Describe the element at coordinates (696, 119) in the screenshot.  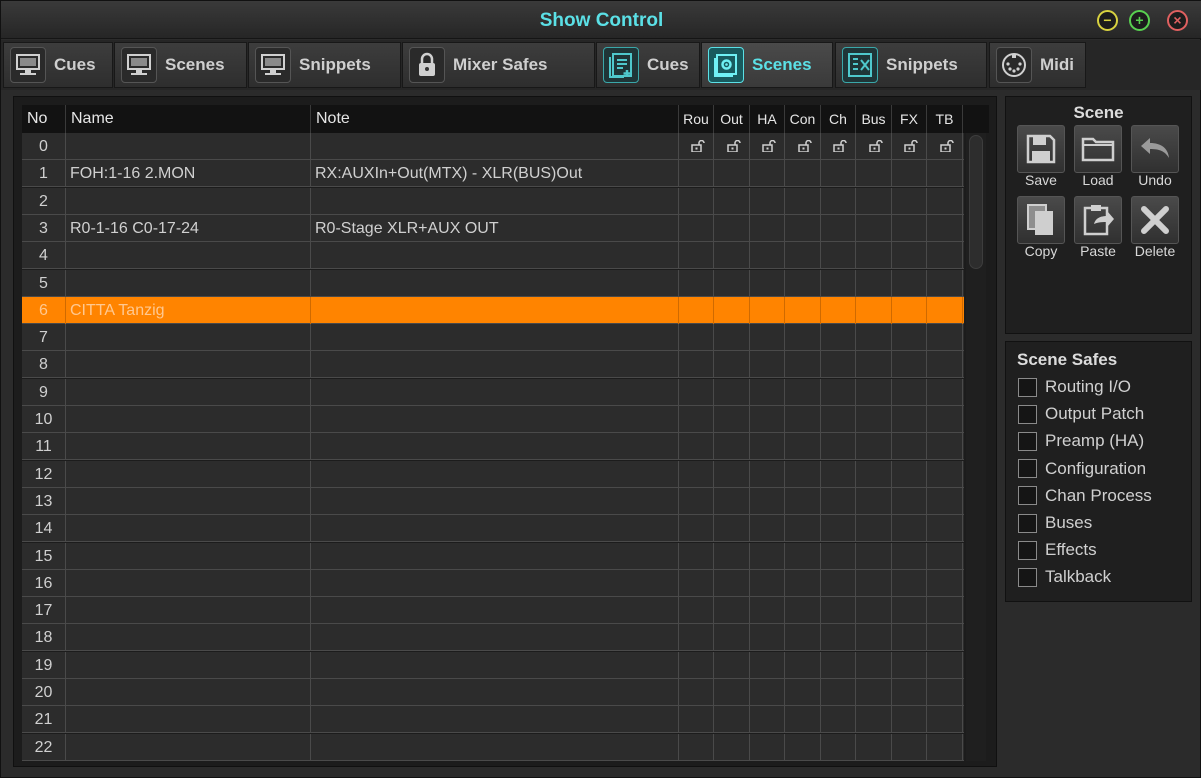
I see `column-header-rou: Rou` at that location.